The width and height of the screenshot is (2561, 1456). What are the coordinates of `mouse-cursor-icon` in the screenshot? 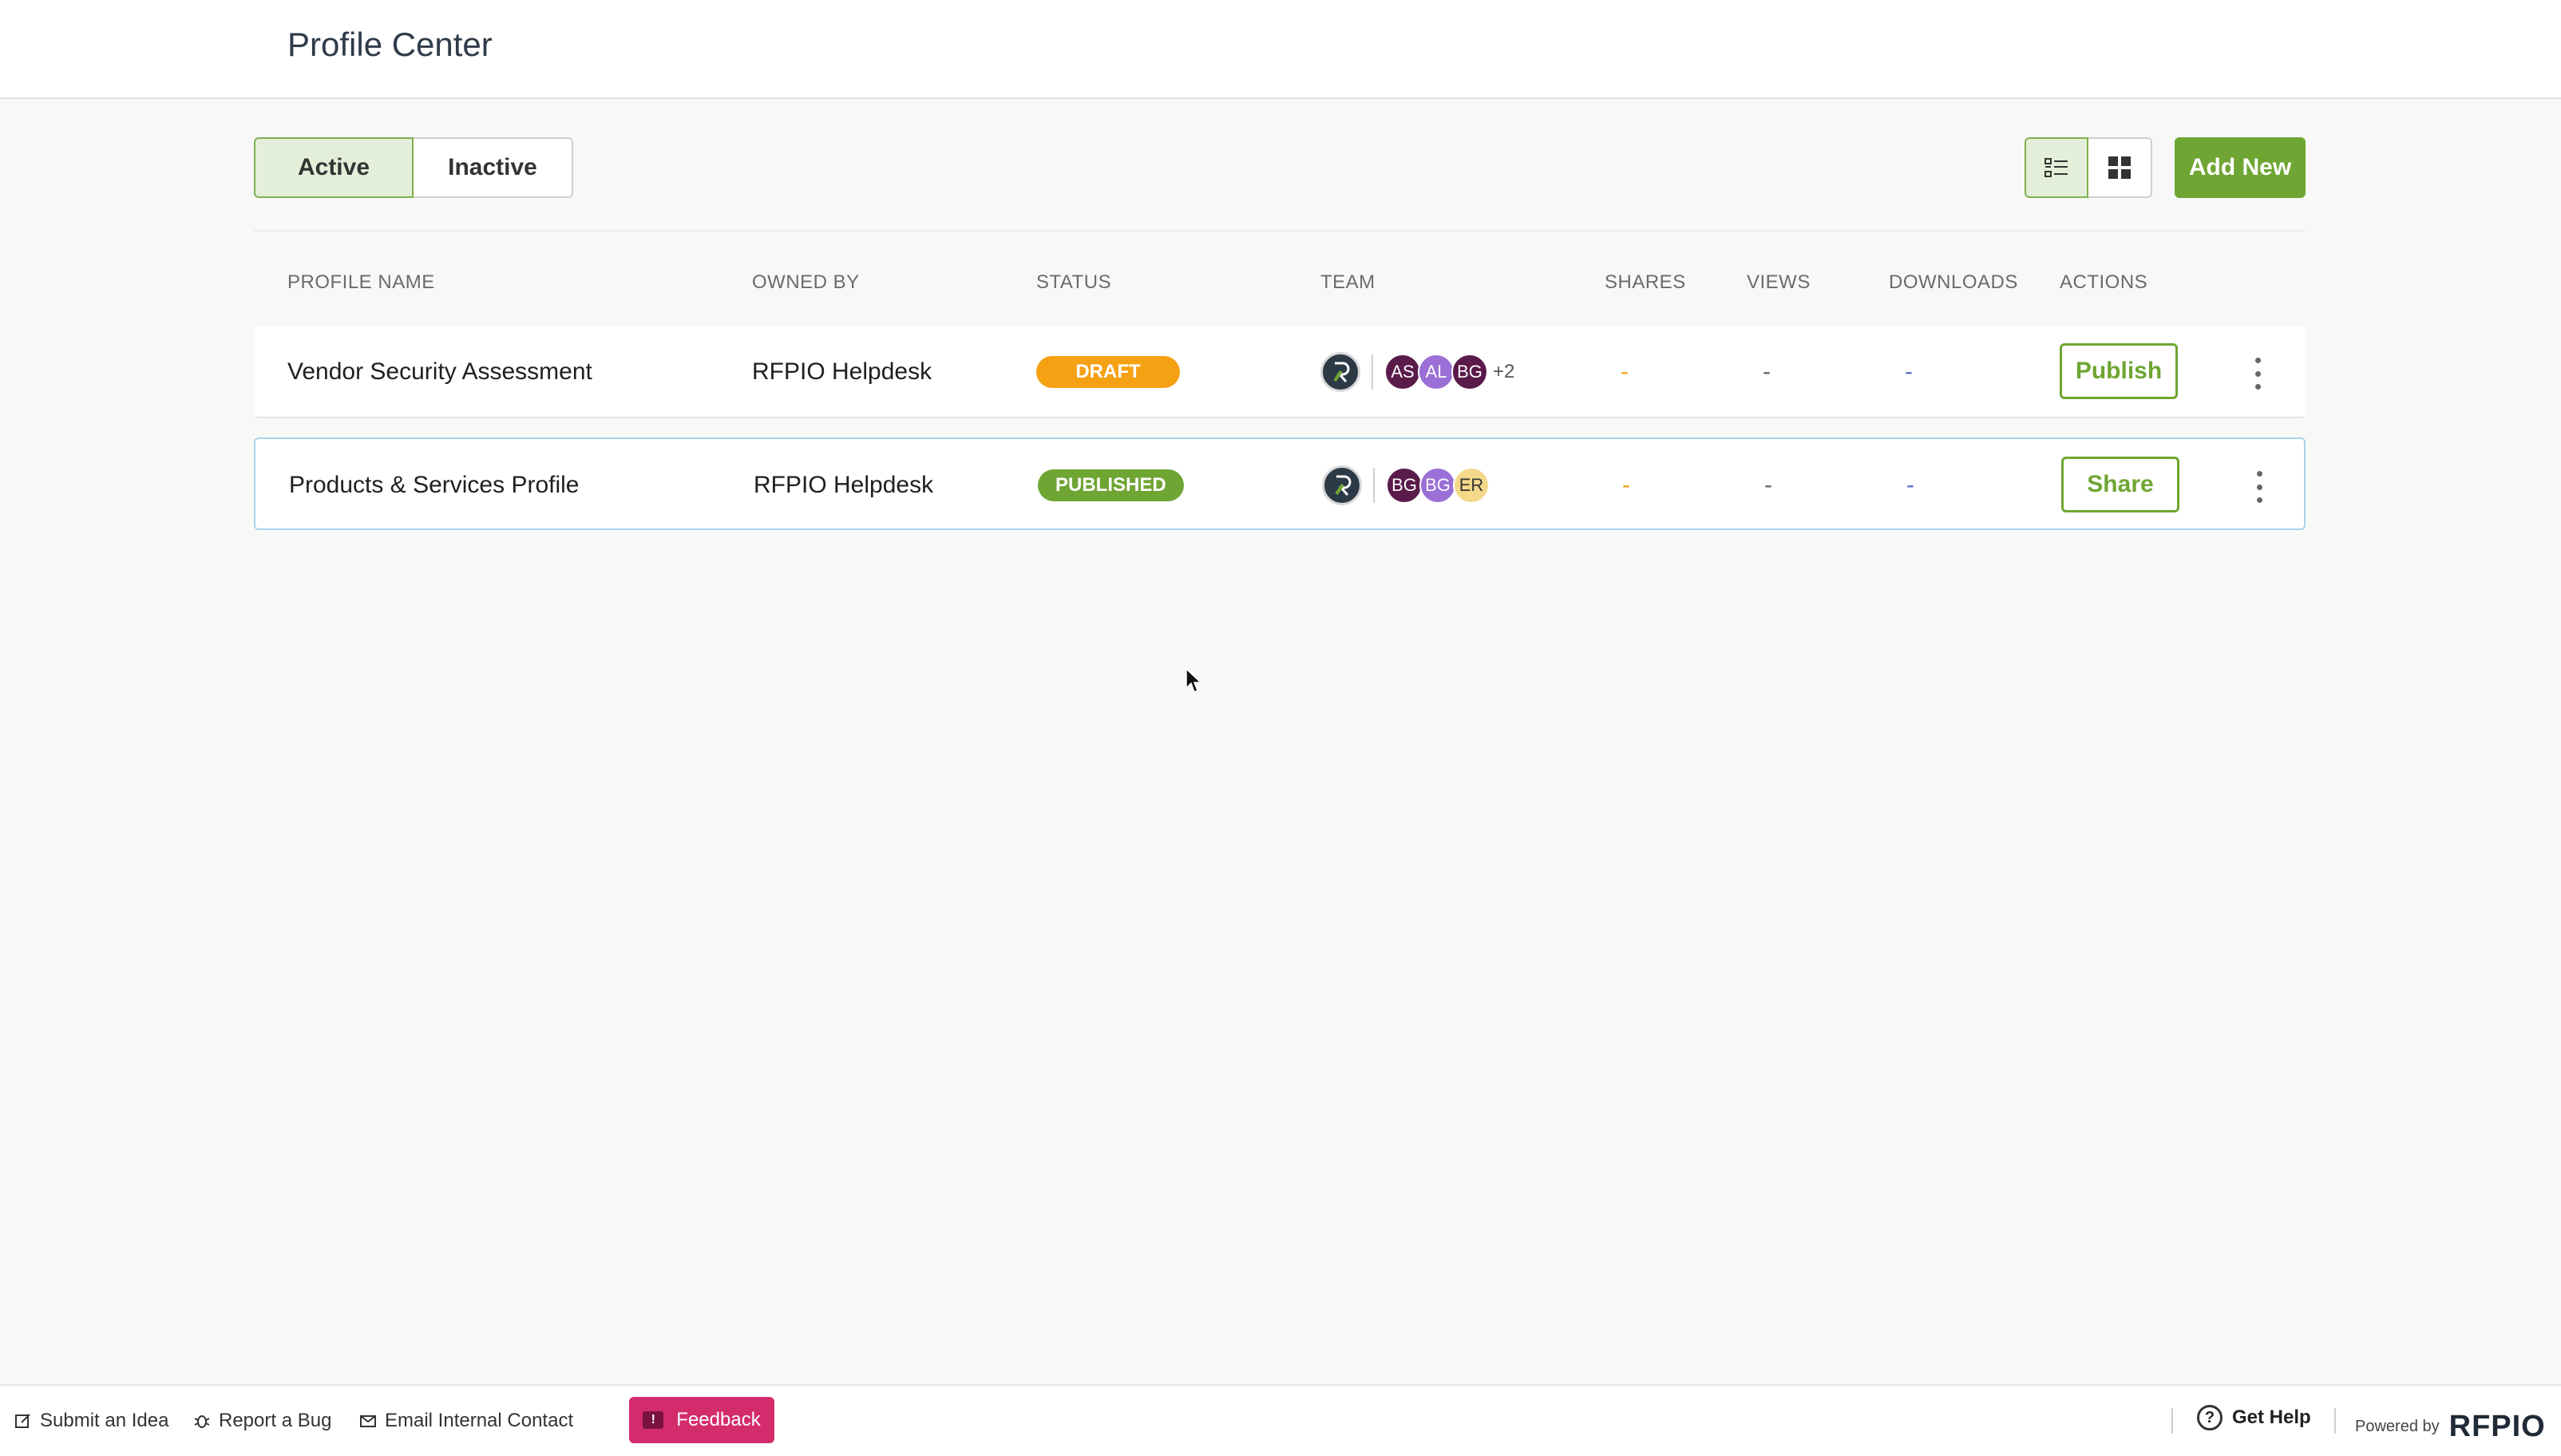 It's located at (1194, 682).